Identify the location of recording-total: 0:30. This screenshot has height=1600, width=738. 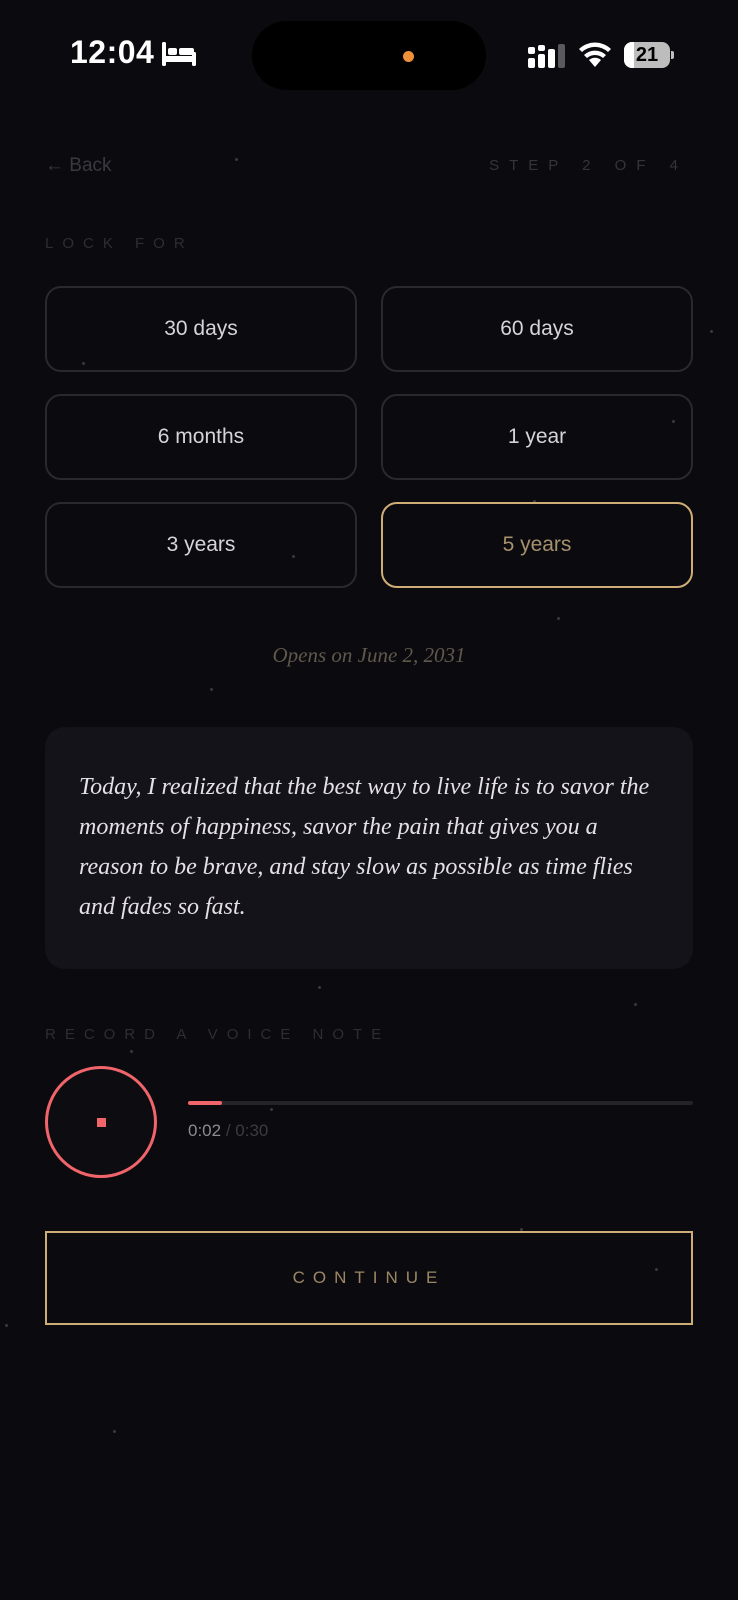
(252, 1130).